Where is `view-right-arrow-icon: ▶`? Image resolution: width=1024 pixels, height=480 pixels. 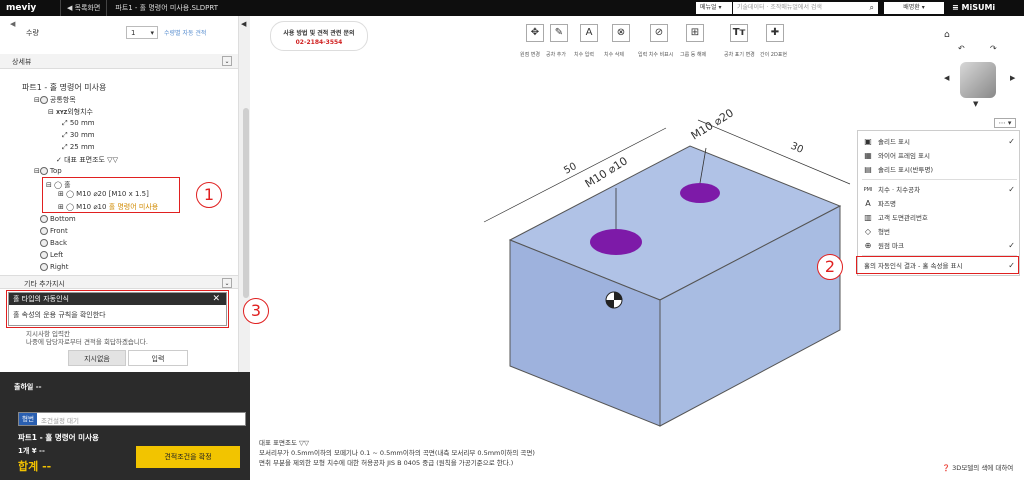
view-right-arrow-icon: ▶ is located at coordinates (1012, 78).